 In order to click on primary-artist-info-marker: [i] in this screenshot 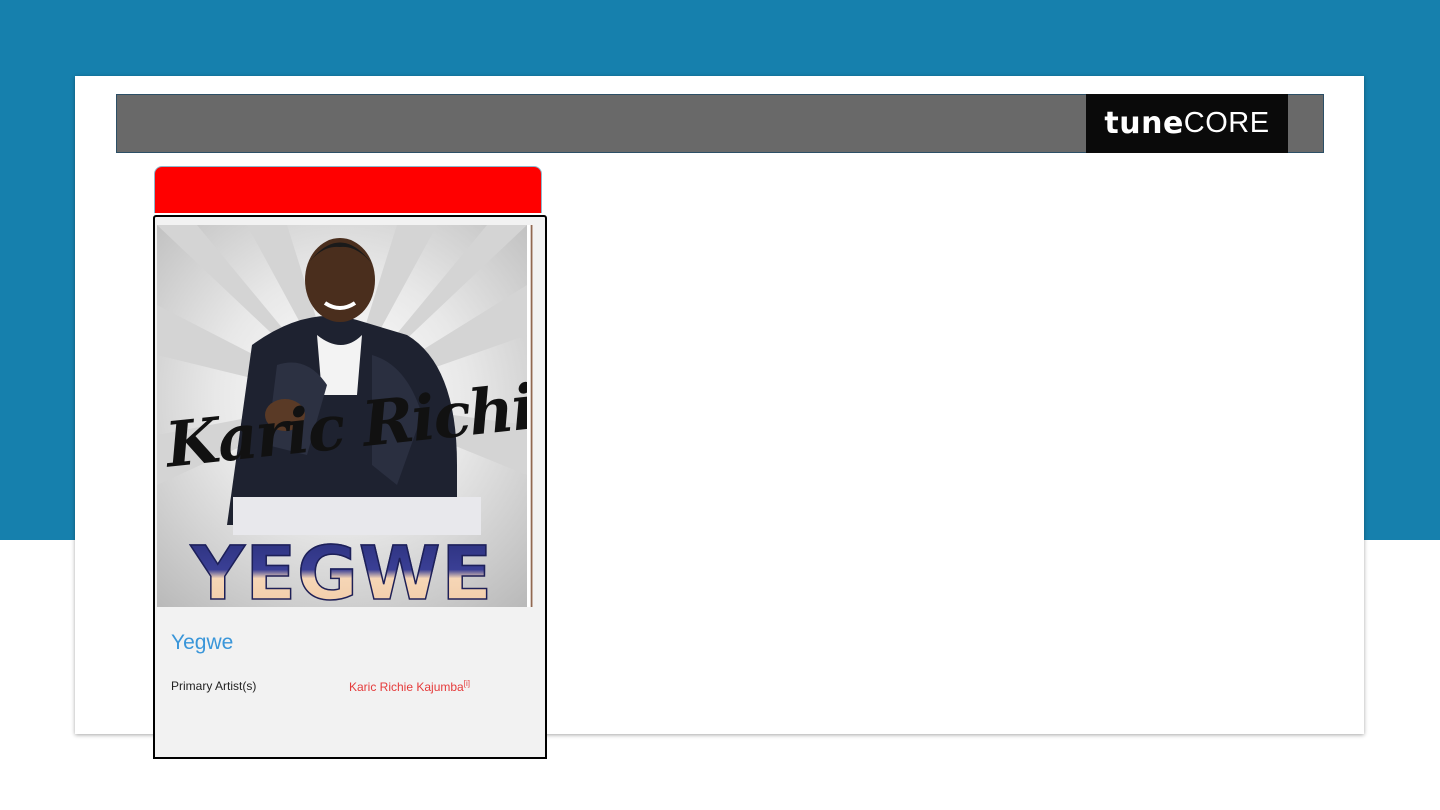, I will do `click(467, 683)`.